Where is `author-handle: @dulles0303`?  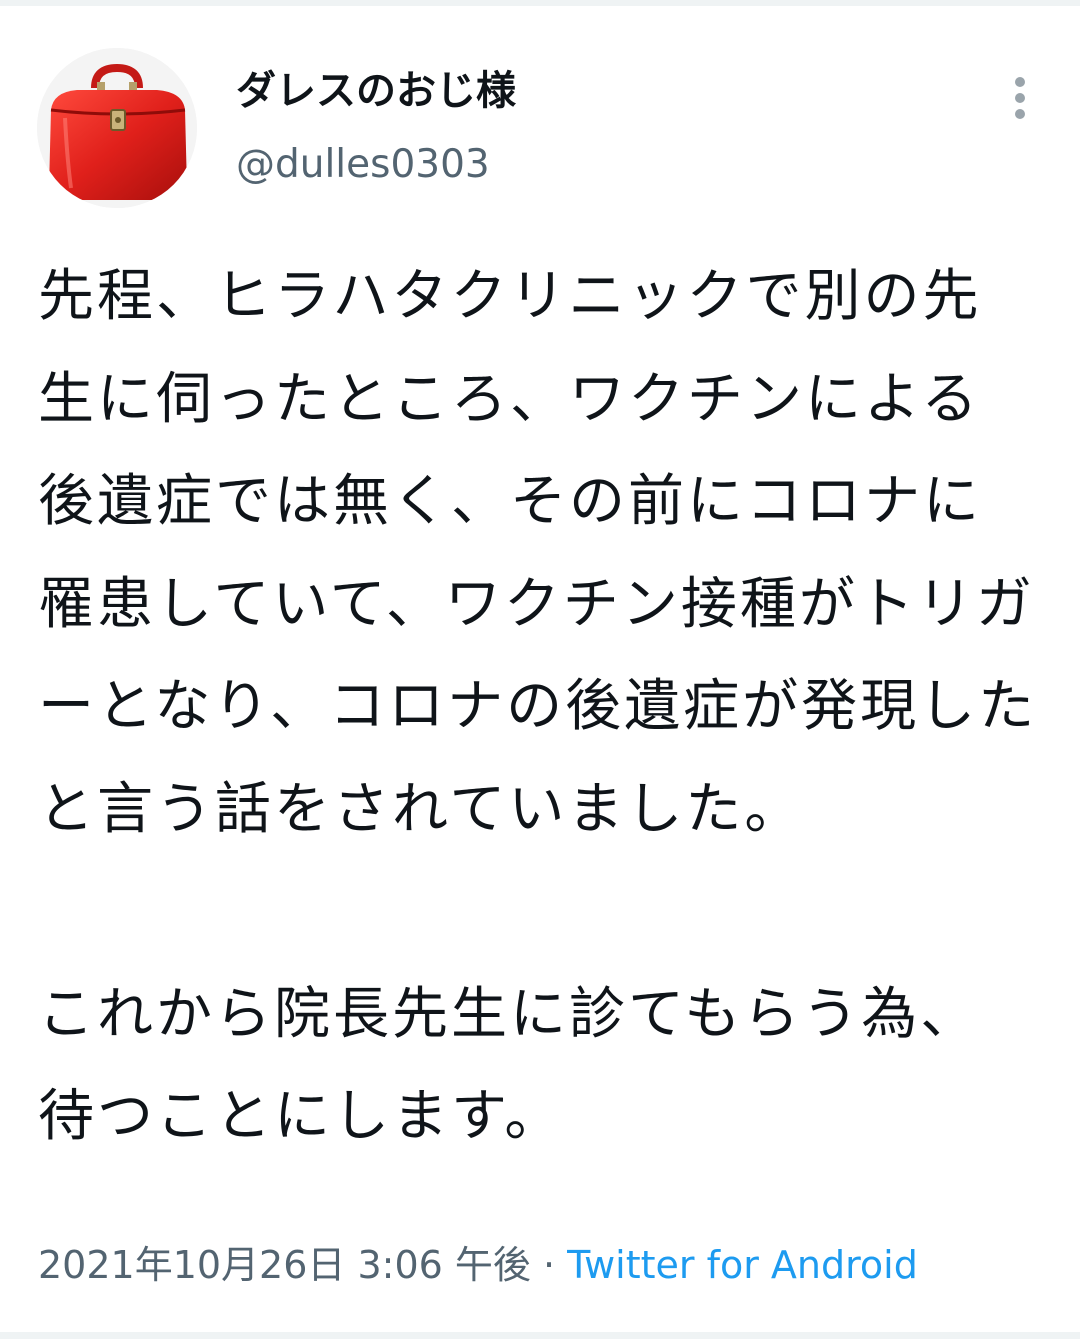
author-handle: @dulles0303 is located at coordinates (363, 165).